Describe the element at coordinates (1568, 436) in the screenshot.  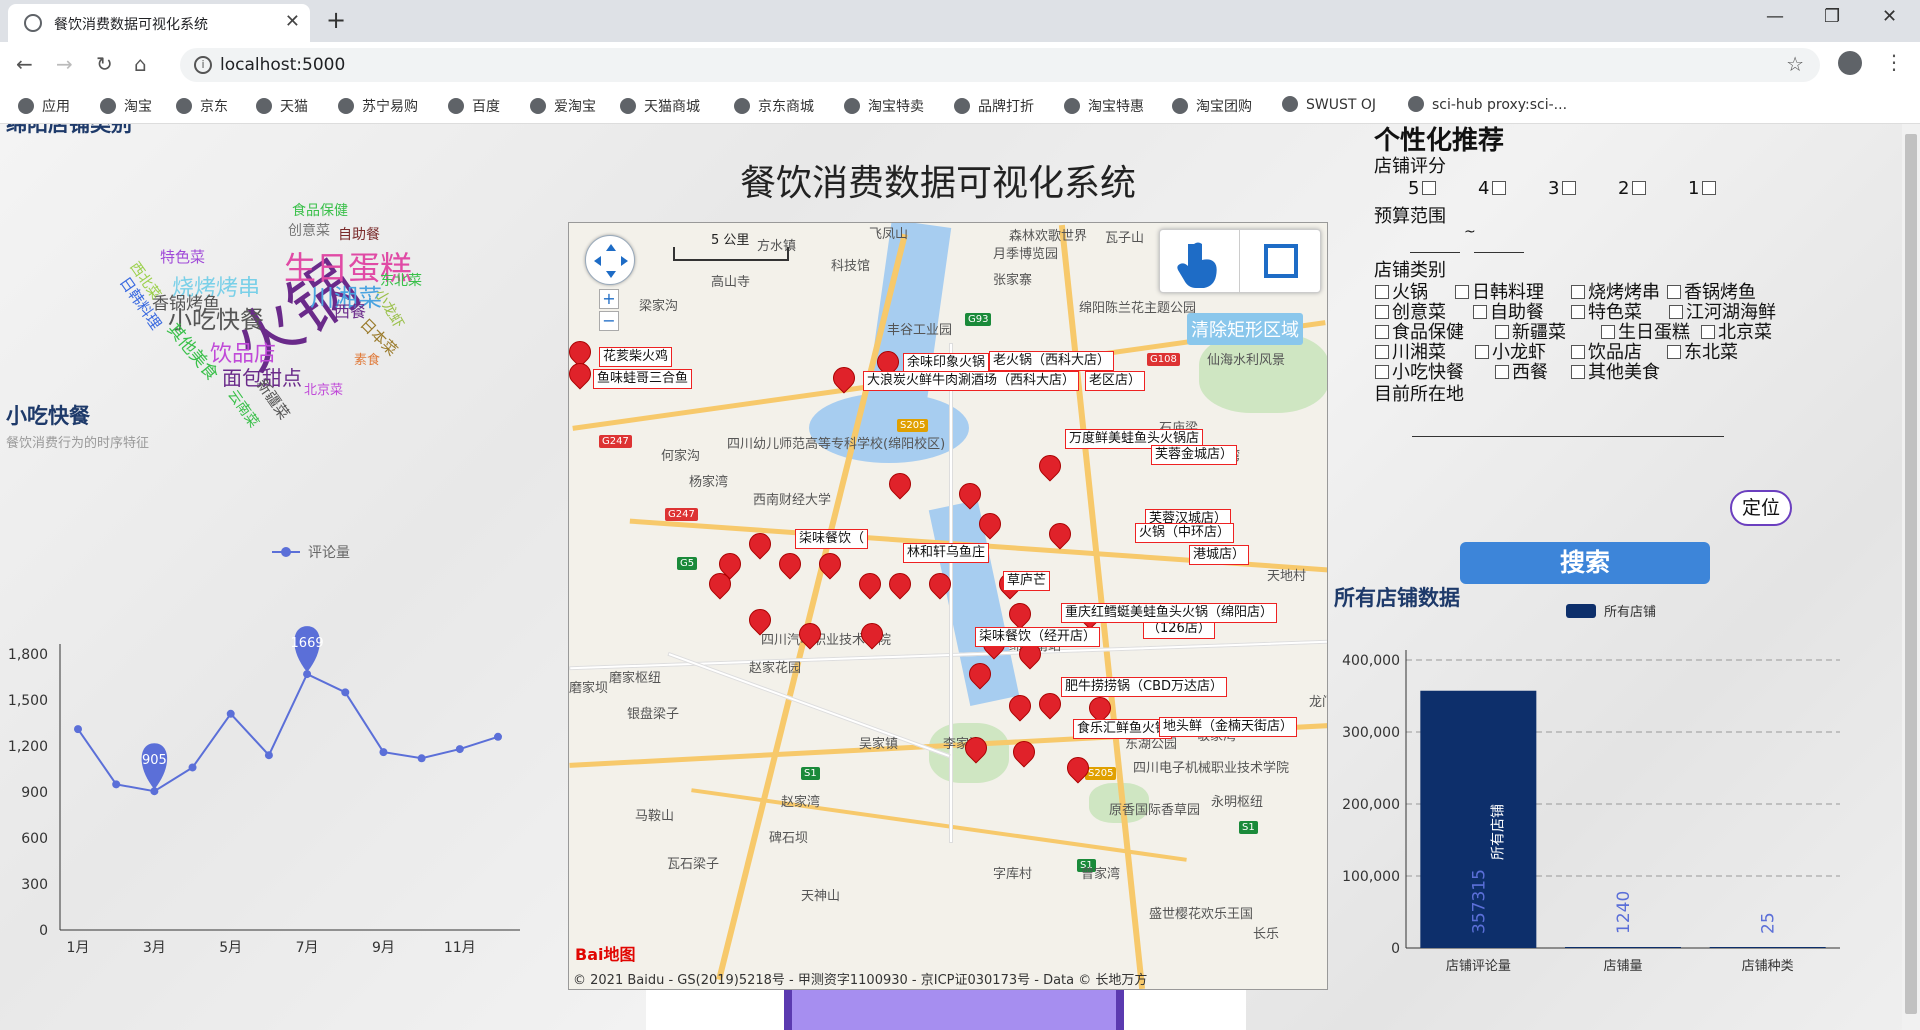
I see `location-input` at that location.